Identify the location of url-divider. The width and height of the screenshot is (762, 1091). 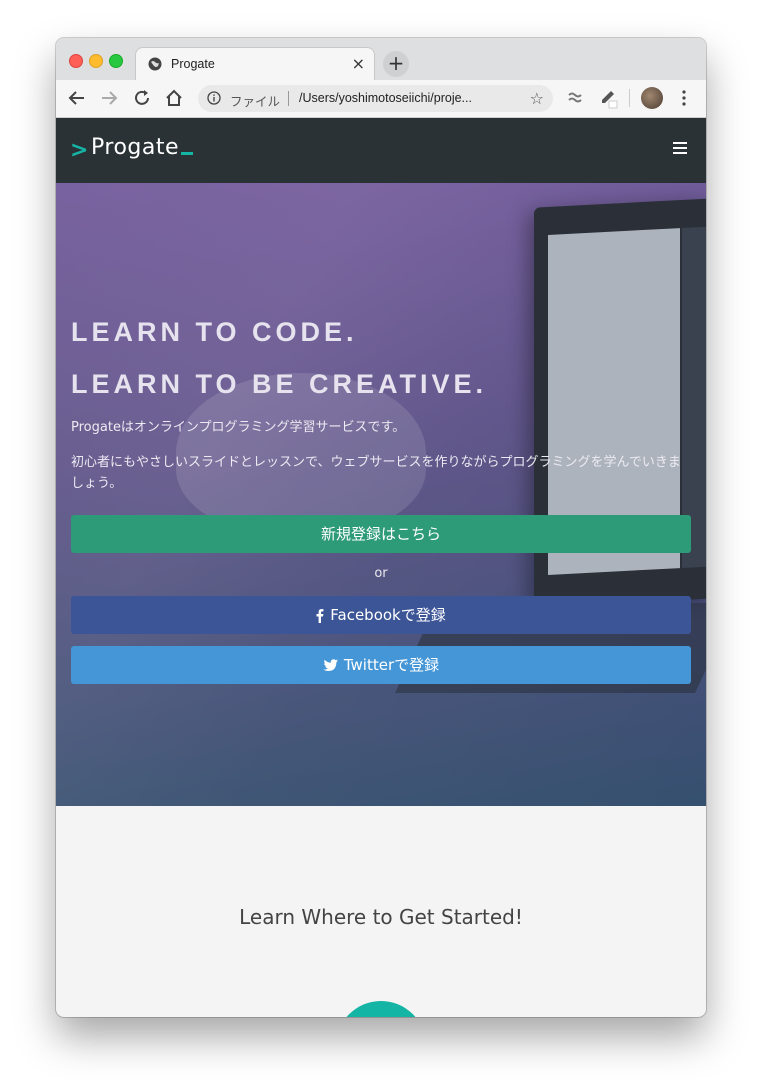
(288, 98).